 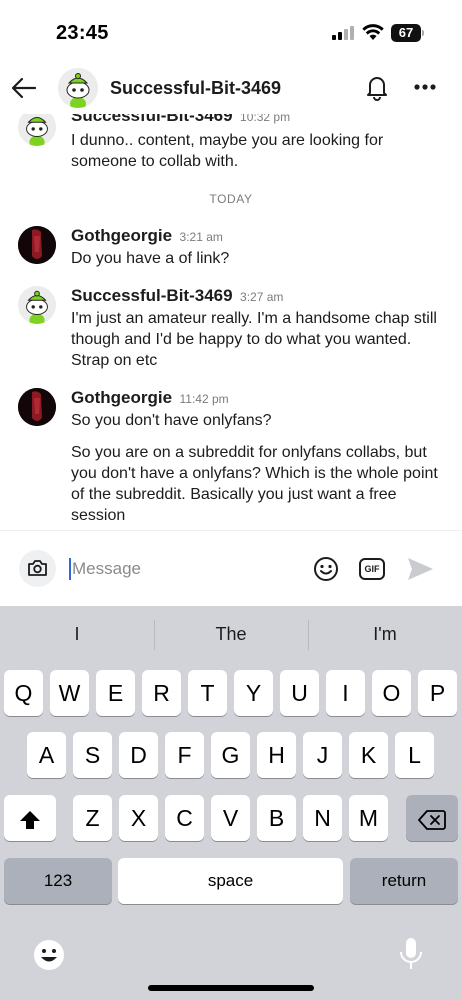 What do you see at coordinates (299, 693) in the screenshot?
I see `key-u: U` at bounding box center [299, 693].